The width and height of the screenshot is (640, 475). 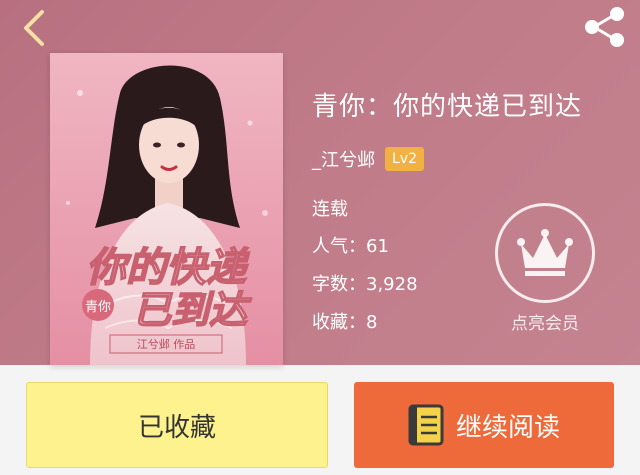 What do you see at coordinates (176, 427) in the screenshot?
I see `favorite-button-label: 已收藏` at bounding box center [176, 427].